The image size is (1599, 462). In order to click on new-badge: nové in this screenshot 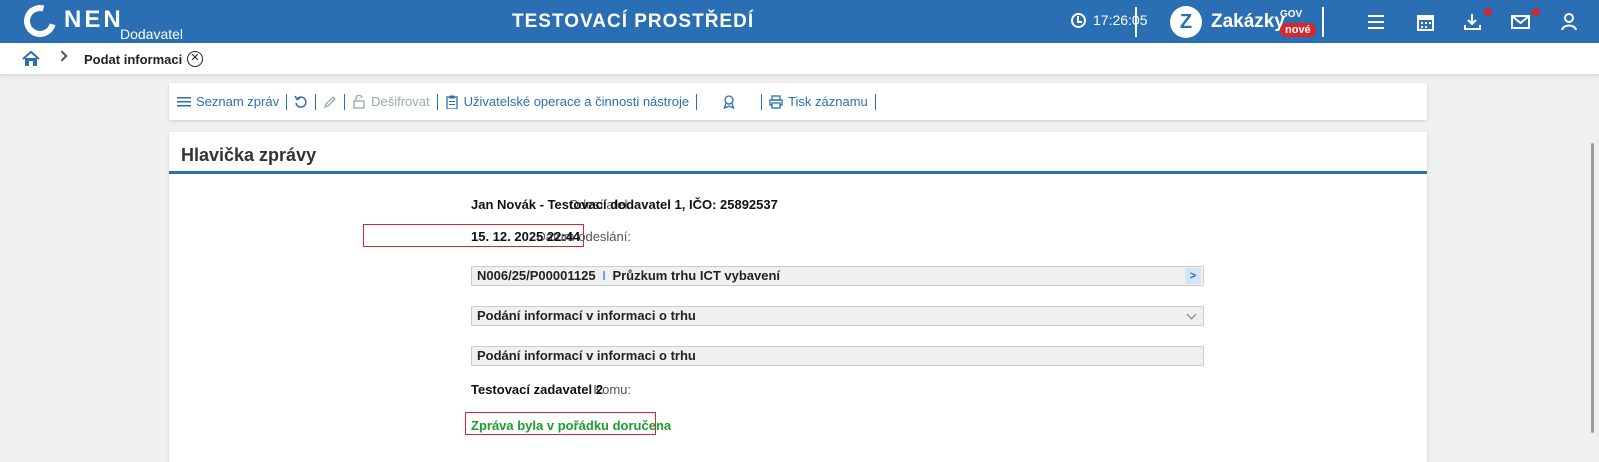, I will do `click(1298, 30)`.